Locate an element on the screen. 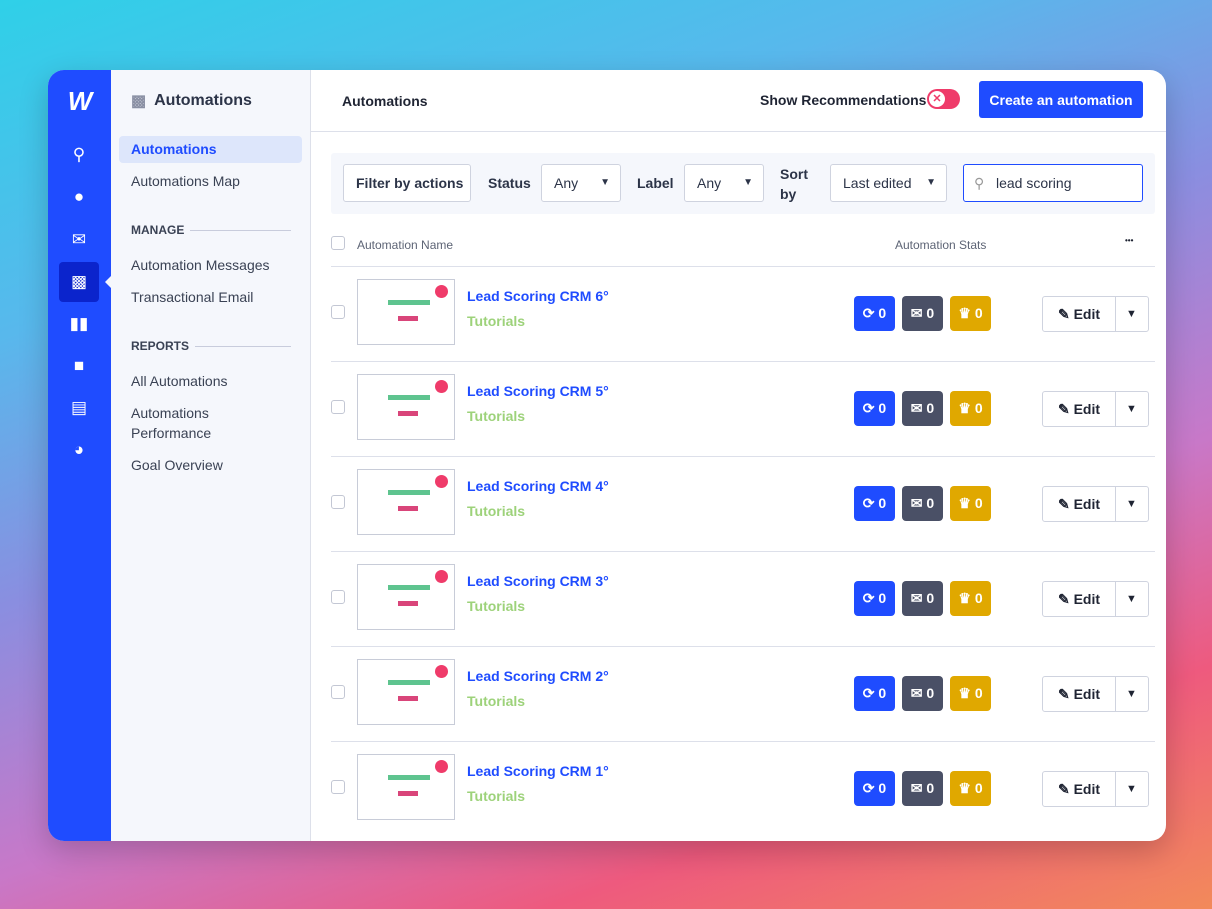 The width and height of the screenshot is (1212, 909). email-icon: ✉ is located at coordinates (79, 240).